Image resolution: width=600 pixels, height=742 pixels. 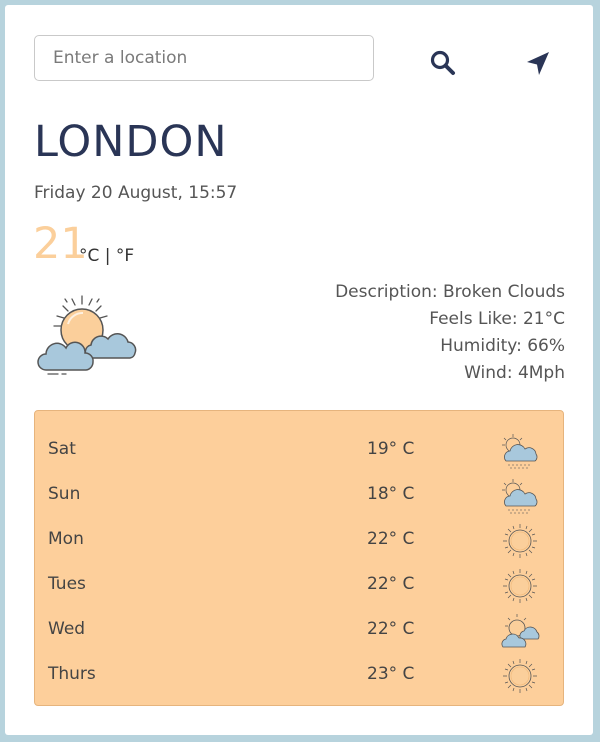 What do you see at coordinates (67, 629) in the screenshot?
I see `forecast-day: Wed` at bounding box center [67, 629].